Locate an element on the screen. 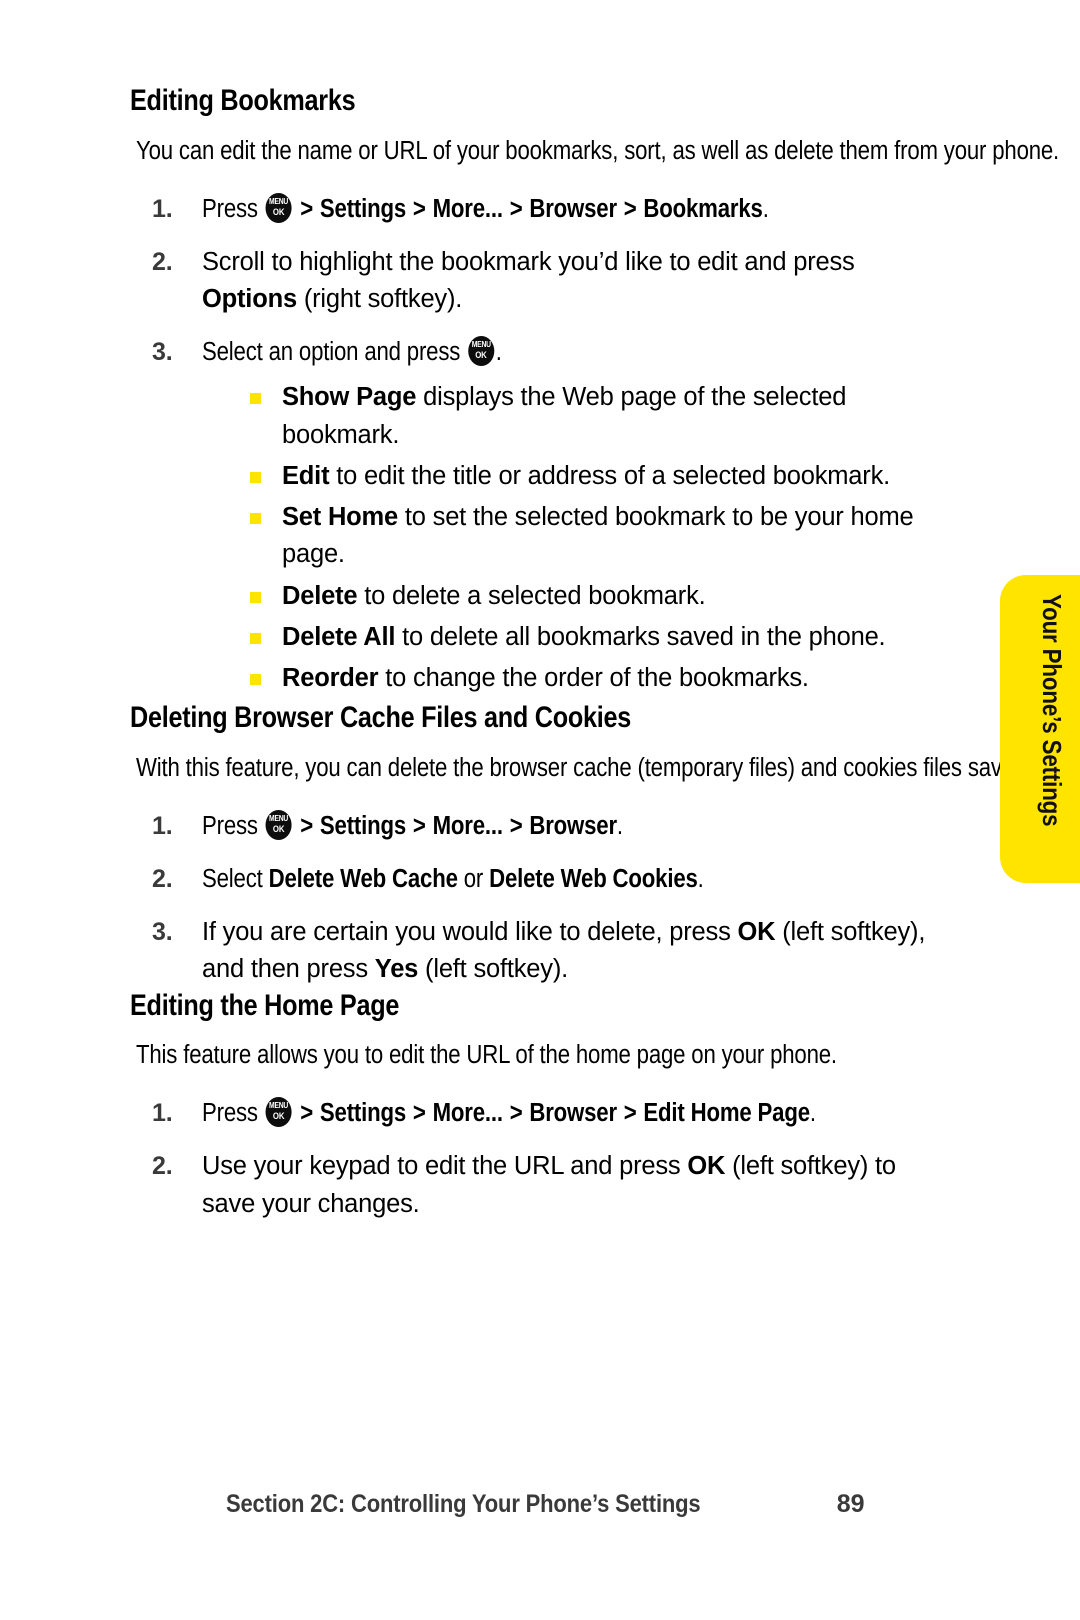 The width and height of the screenshot is (1080, 1620). bullet-term: Delete is located at coordinates (320, 595).